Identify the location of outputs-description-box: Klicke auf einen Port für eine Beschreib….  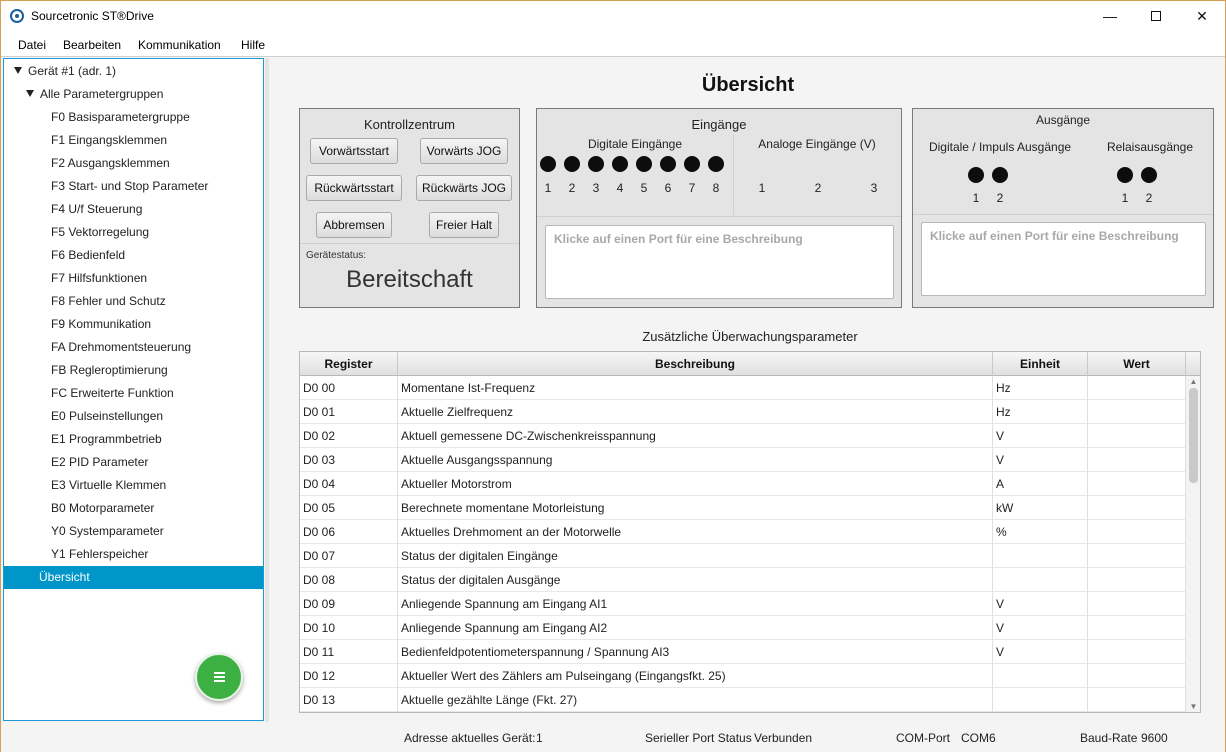
(1063, 259).